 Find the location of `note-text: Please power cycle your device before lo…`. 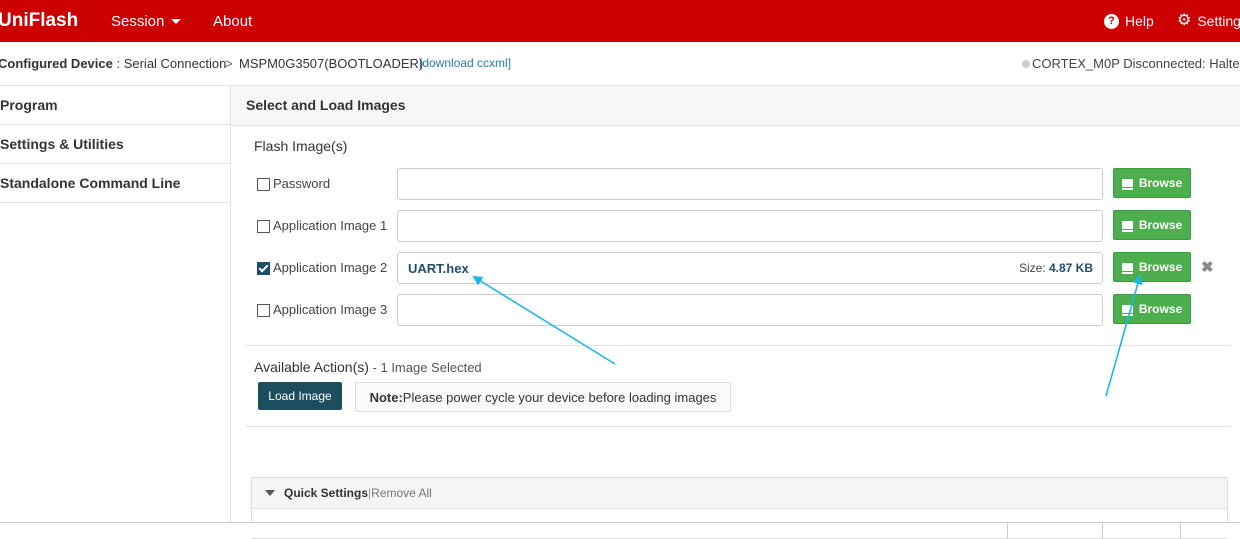

note-text: Please power cycle your device before lo… is located at coordinates (559, 397).